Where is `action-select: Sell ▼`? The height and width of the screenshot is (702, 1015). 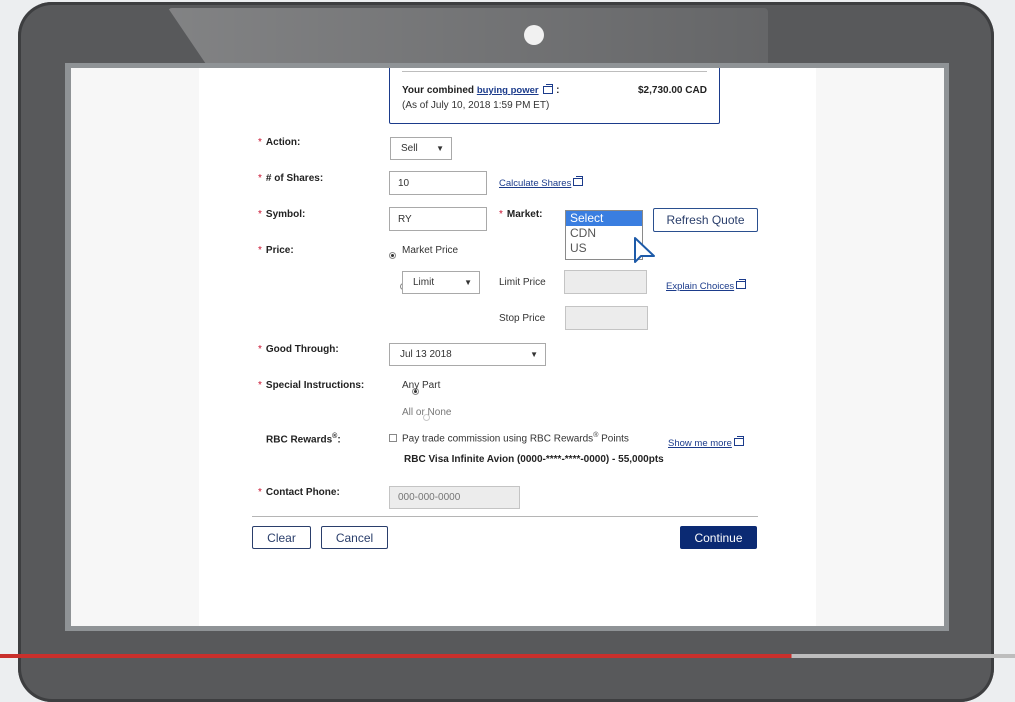 action-select: Sell ▼ is located at coordinates (421, 148).